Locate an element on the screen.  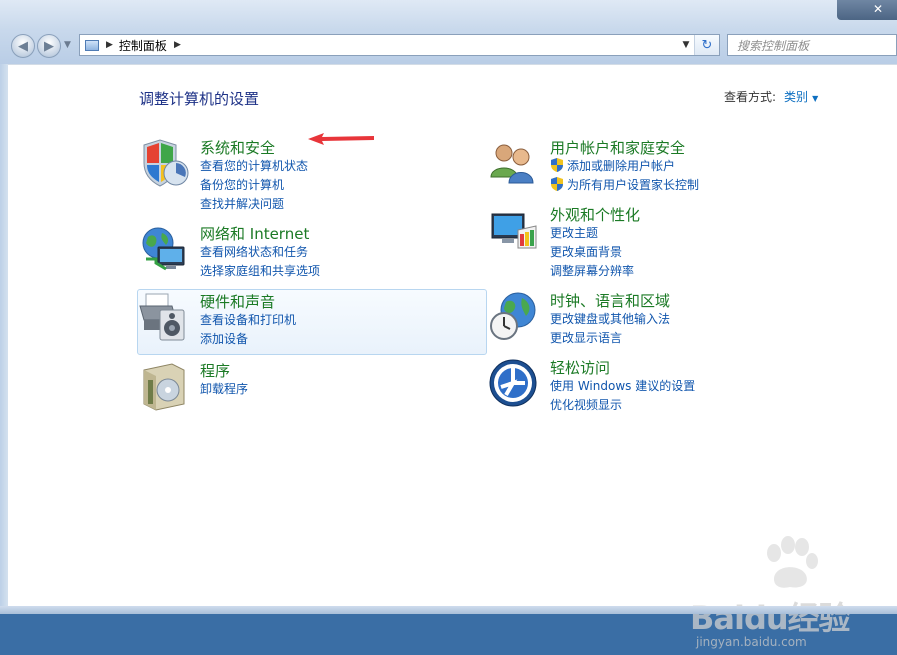
page-title: 调整计算机的设置 is located at coordinates (199, 99).